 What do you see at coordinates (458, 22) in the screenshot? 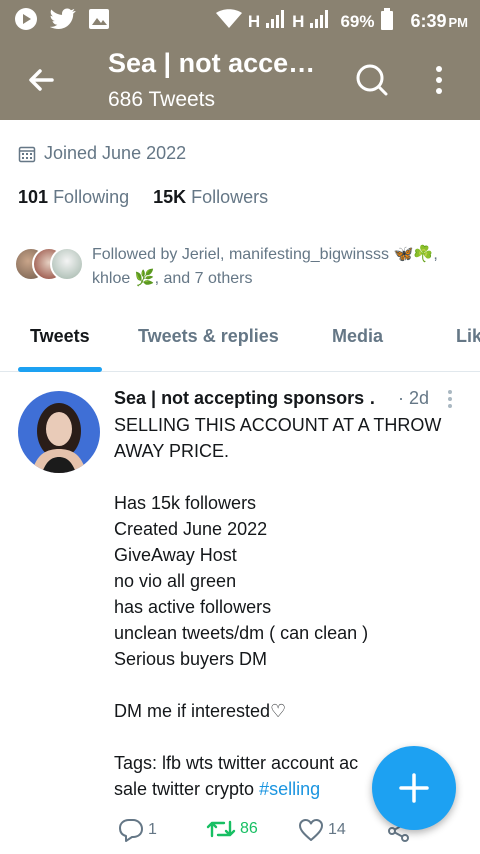
I see `clock-ampm: PM` at bounding box center [458, 22].